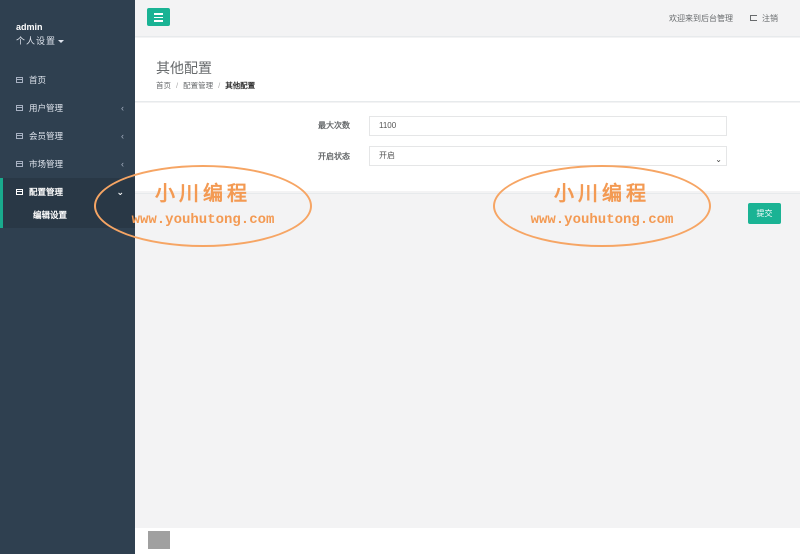 The height and width of the screenshot is (554, 800). I want to click on menu-toggle-button, so click(158, 17).